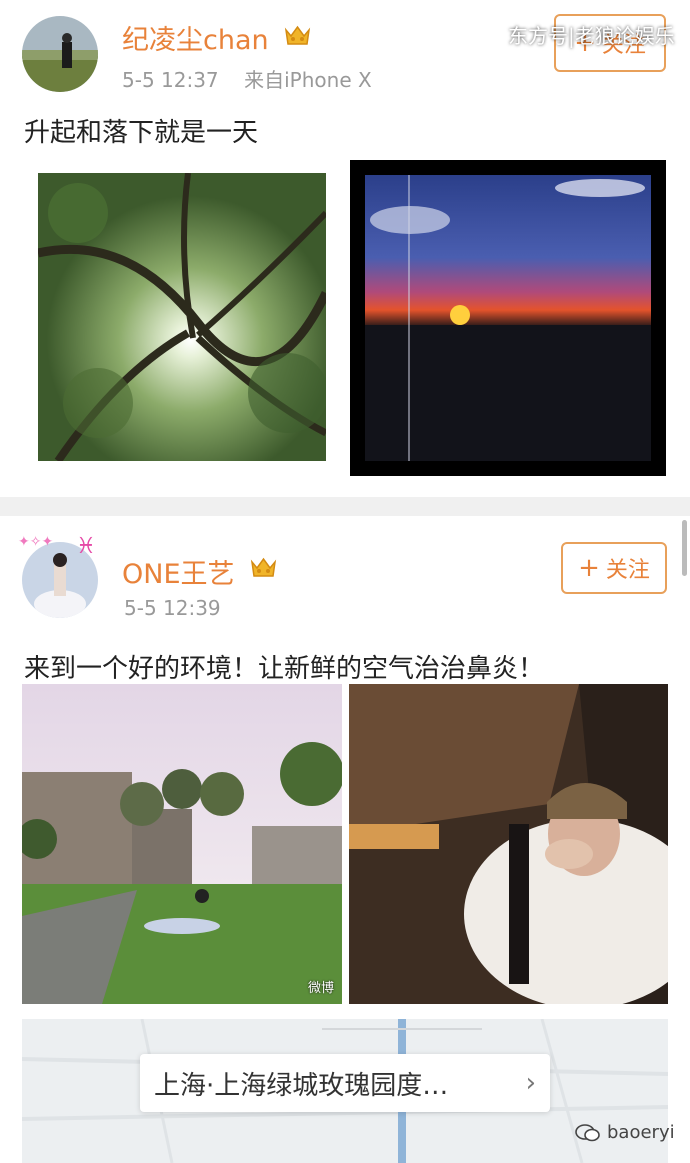 This screenshot has height=1163, width=690. What do you see at coordinates (641, 1132) in the screenshot?
I see `bottom-watermark-text: baoeryi` at bounding box center [641, 1132].